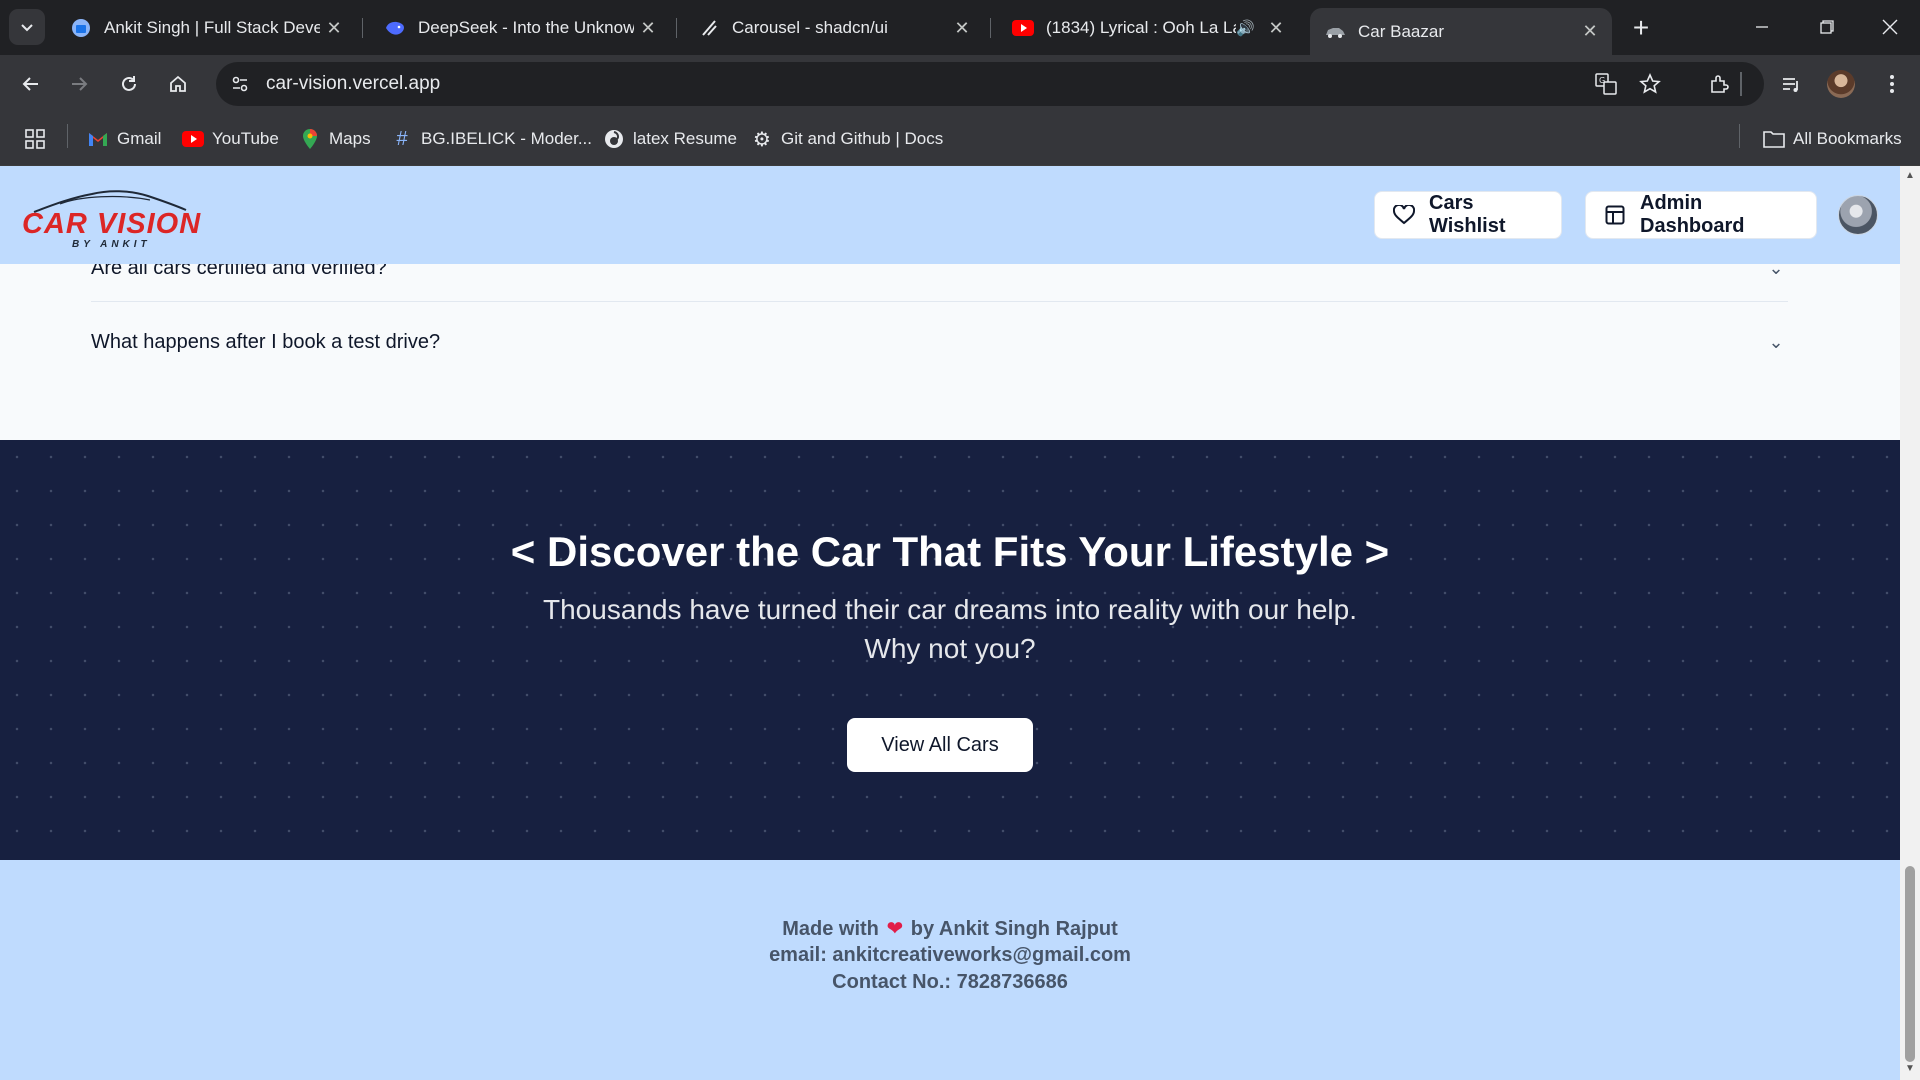  I want to click on home-button, so click(178, 84).